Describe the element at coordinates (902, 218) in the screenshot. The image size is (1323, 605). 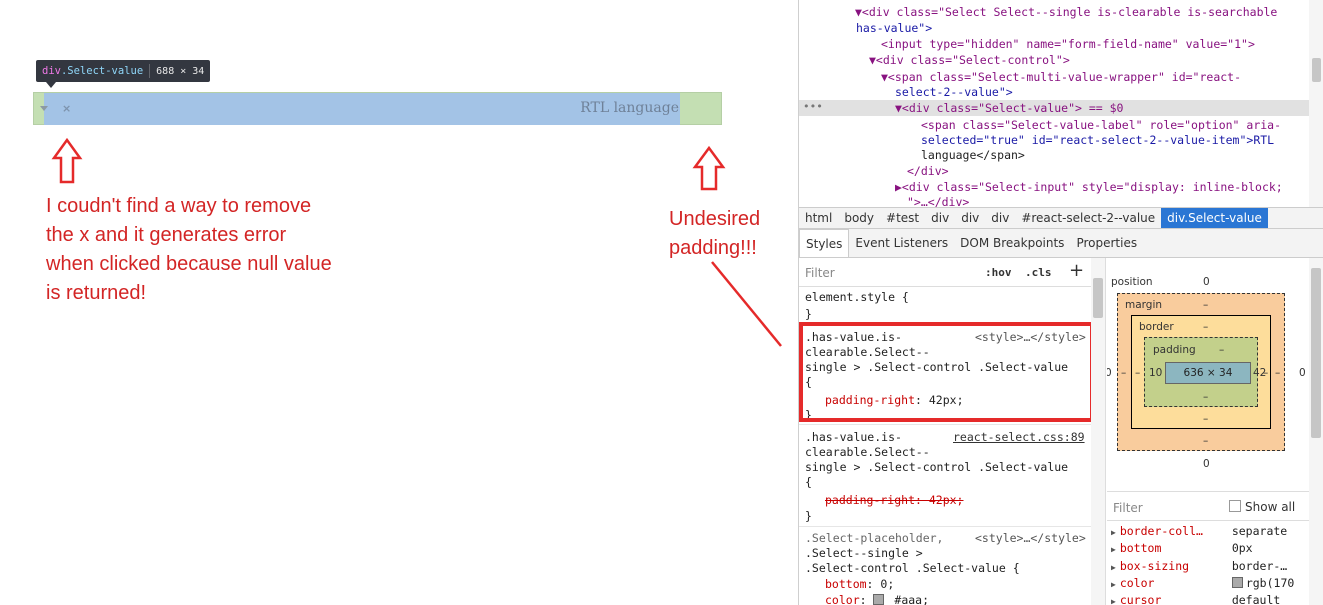
I see `crumb-test: #test` at that location.